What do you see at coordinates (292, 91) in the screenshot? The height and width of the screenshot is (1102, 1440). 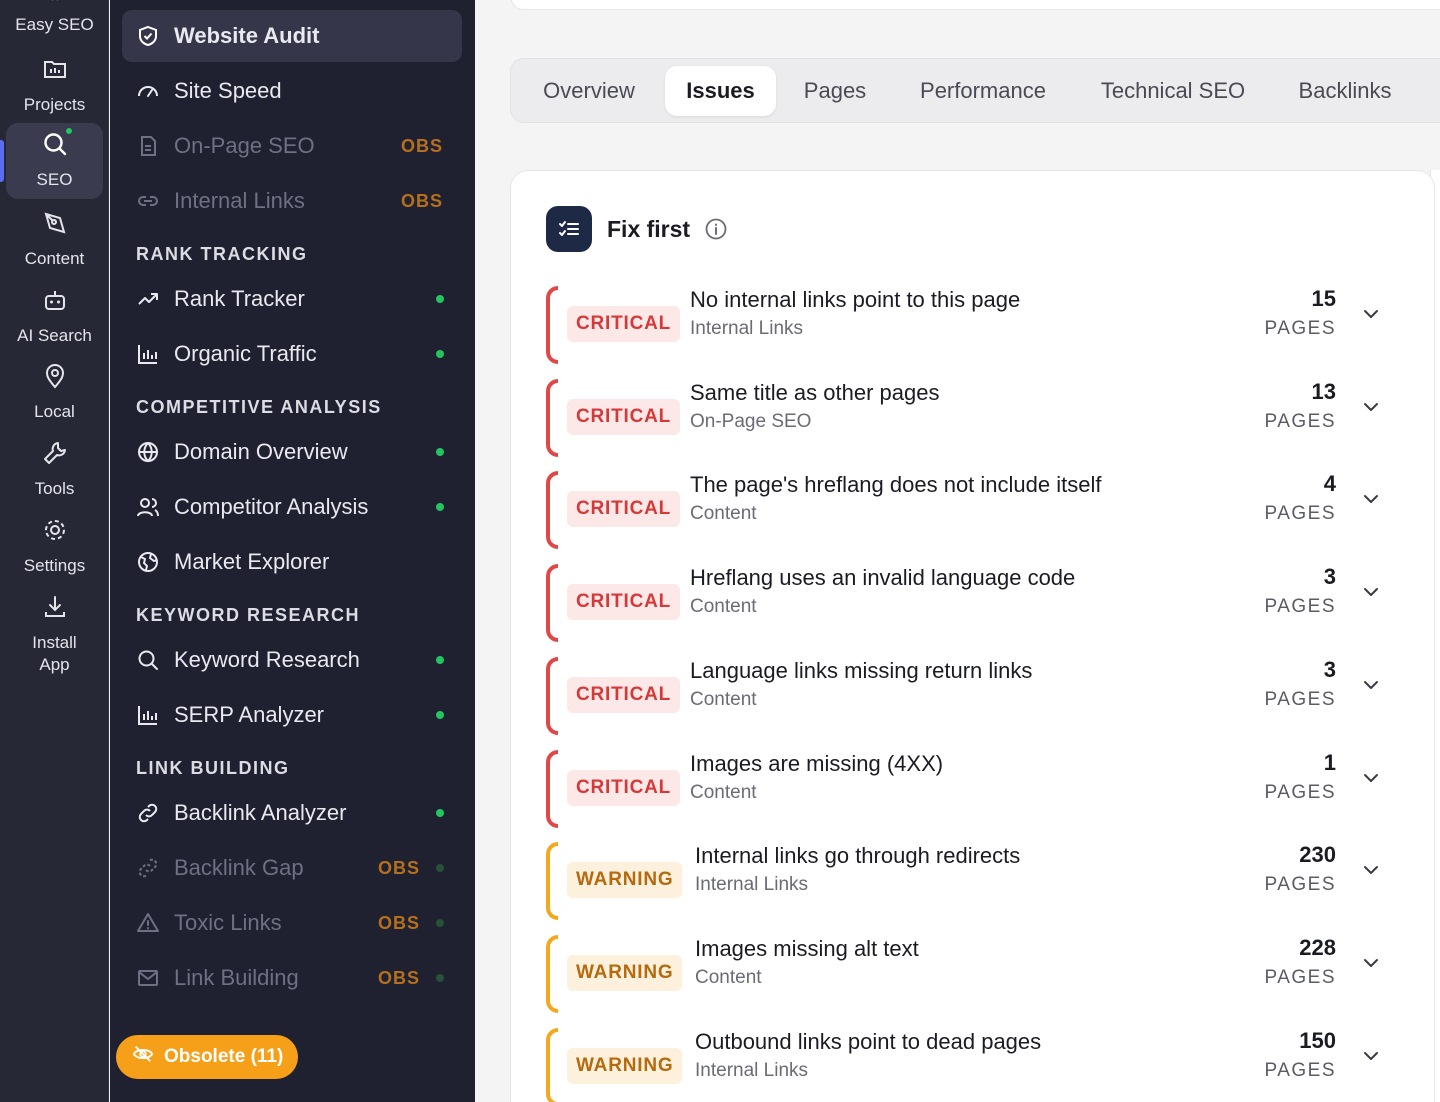 I see `sidebar-item-site-speed: Site Speed` at bounding box center [292, 91].